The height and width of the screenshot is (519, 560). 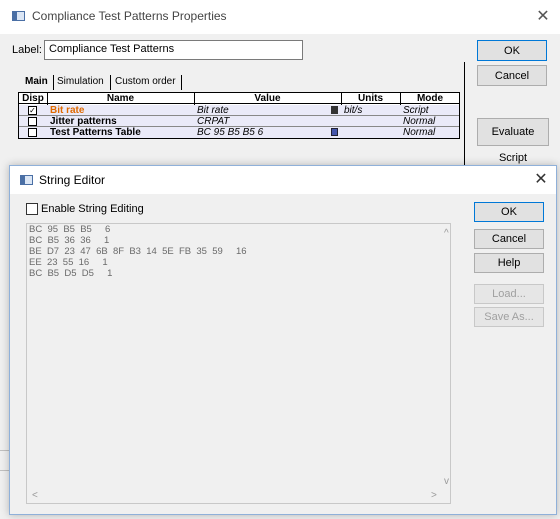 What do you see at coordinates (230, 132) in the screenshot?
I see `row-value: BC 95 B5 B5 6` at bounding box center [230, 132].